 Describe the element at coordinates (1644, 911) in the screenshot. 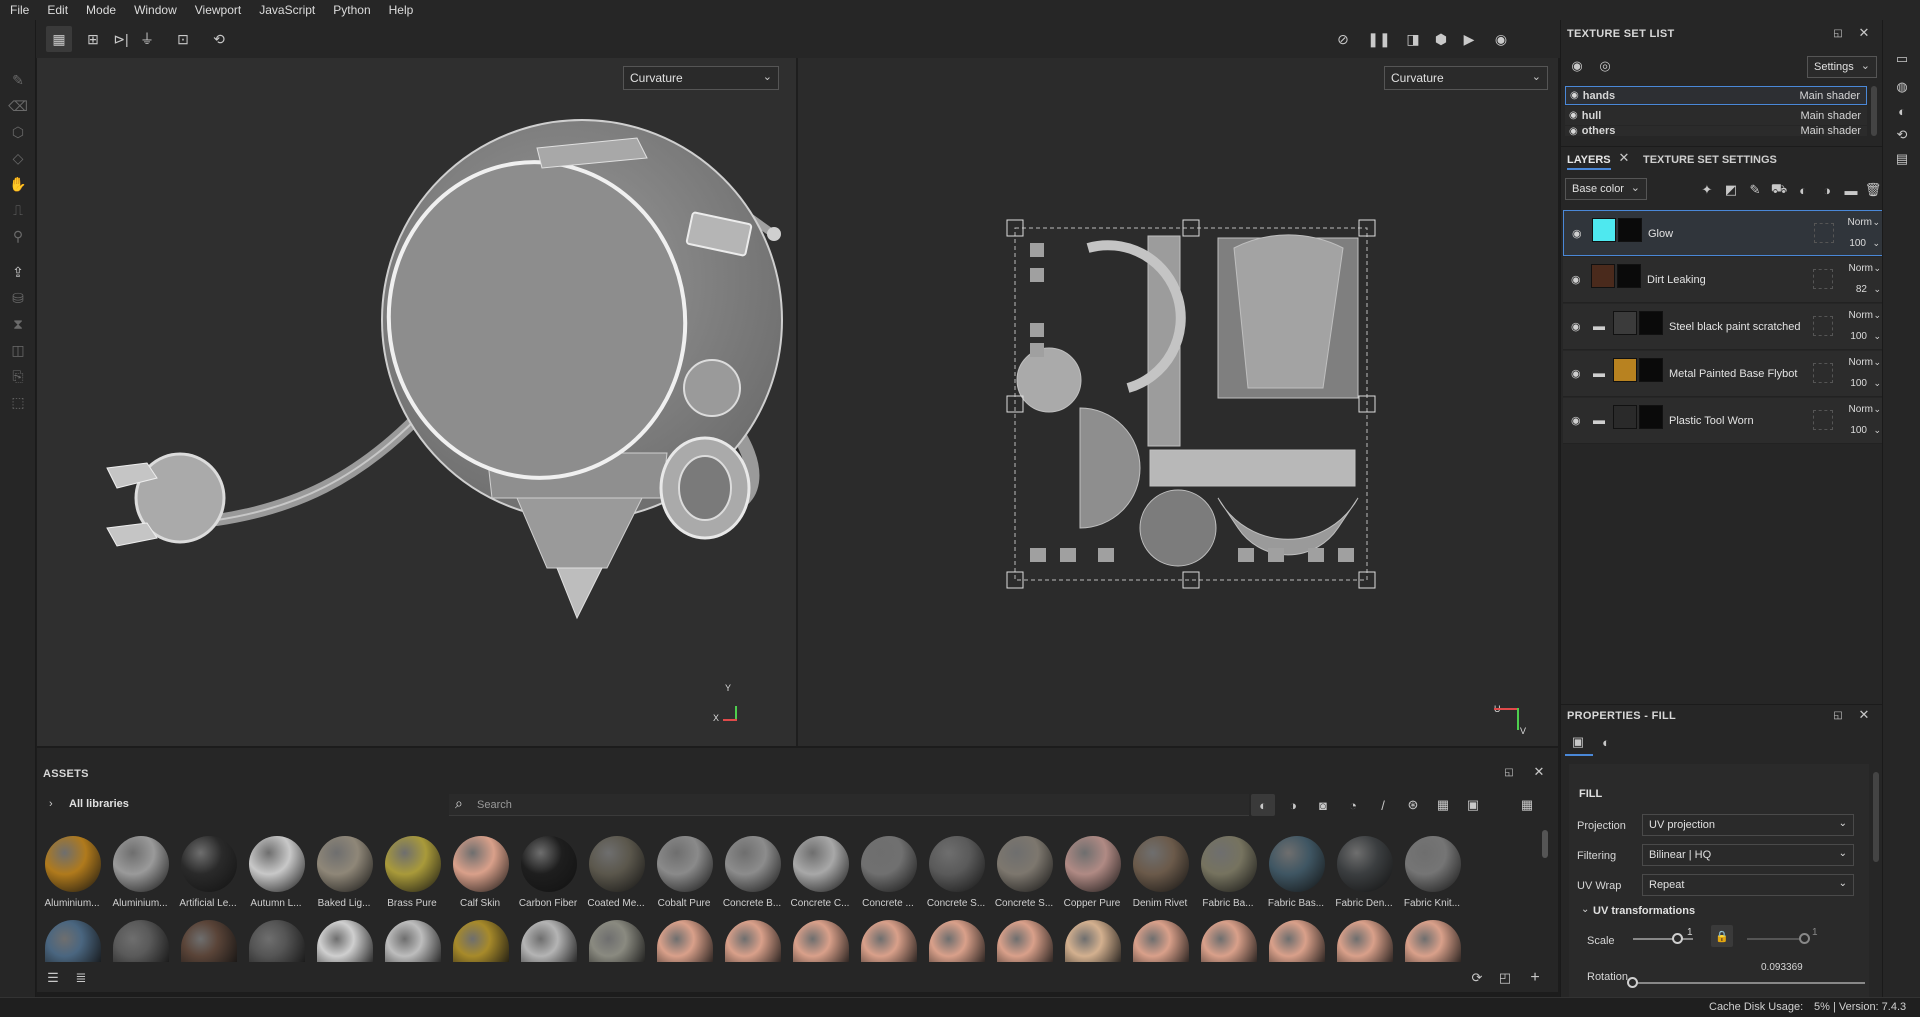

I see `uv-transformations-label: UV transformations` at that location.